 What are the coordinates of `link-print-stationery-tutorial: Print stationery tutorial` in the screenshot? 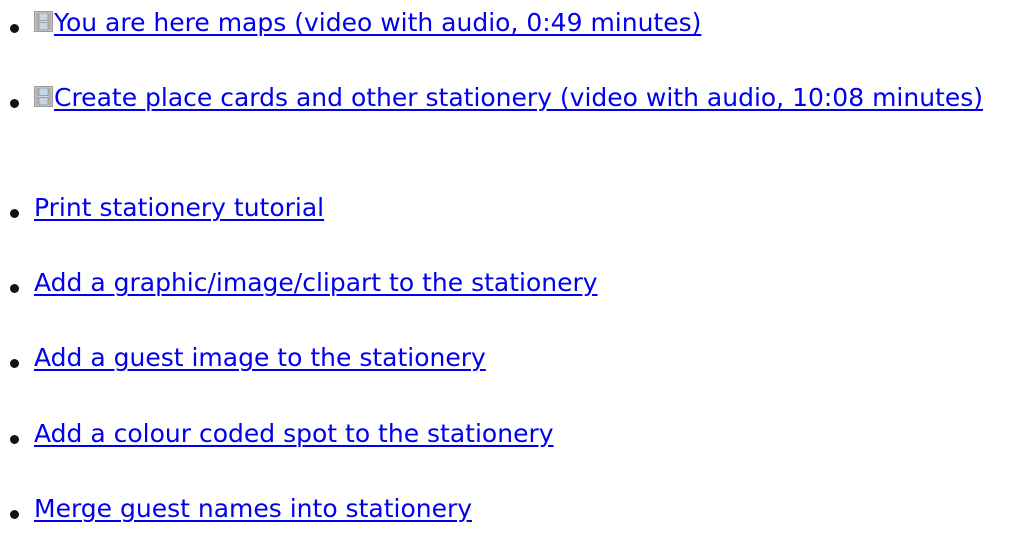 It's located at (179, 207).